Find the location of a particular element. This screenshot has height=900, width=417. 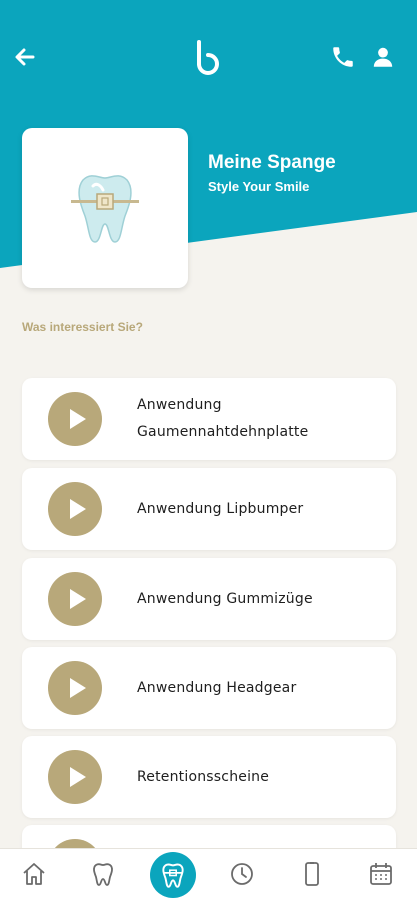

tab-calendar is located at coordinates (381, 874).